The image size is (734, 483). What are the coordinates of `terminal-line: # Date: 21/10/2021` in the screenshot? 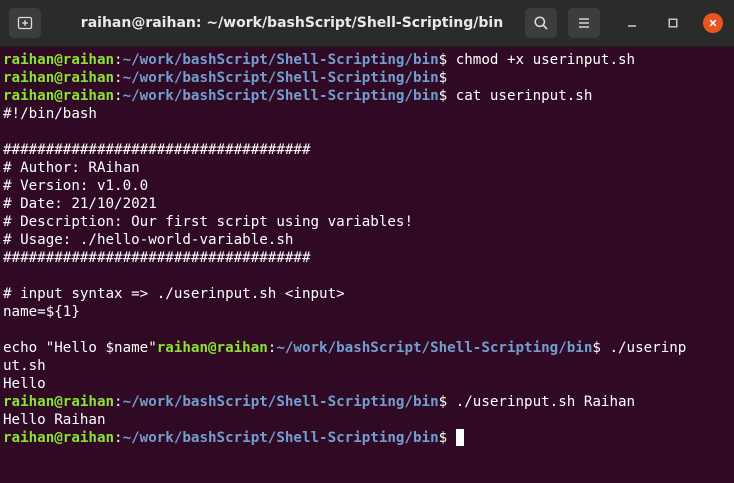 It's located at (368, 204).